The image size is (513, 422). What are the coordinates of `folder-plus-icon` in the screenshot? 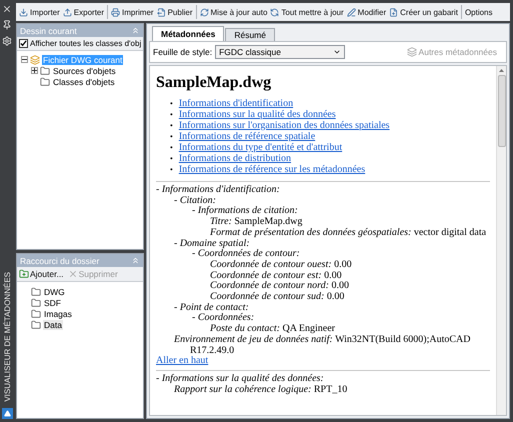 It's located at (24, 274).